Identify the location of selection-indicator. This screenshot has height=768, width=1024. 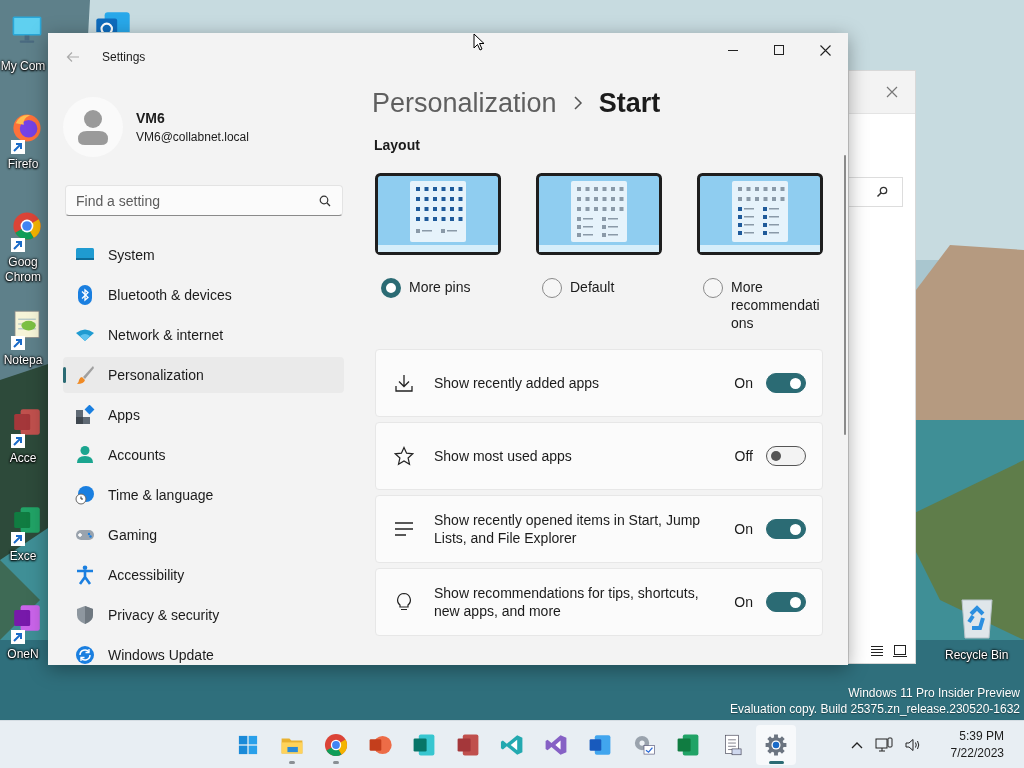
(64, 375).